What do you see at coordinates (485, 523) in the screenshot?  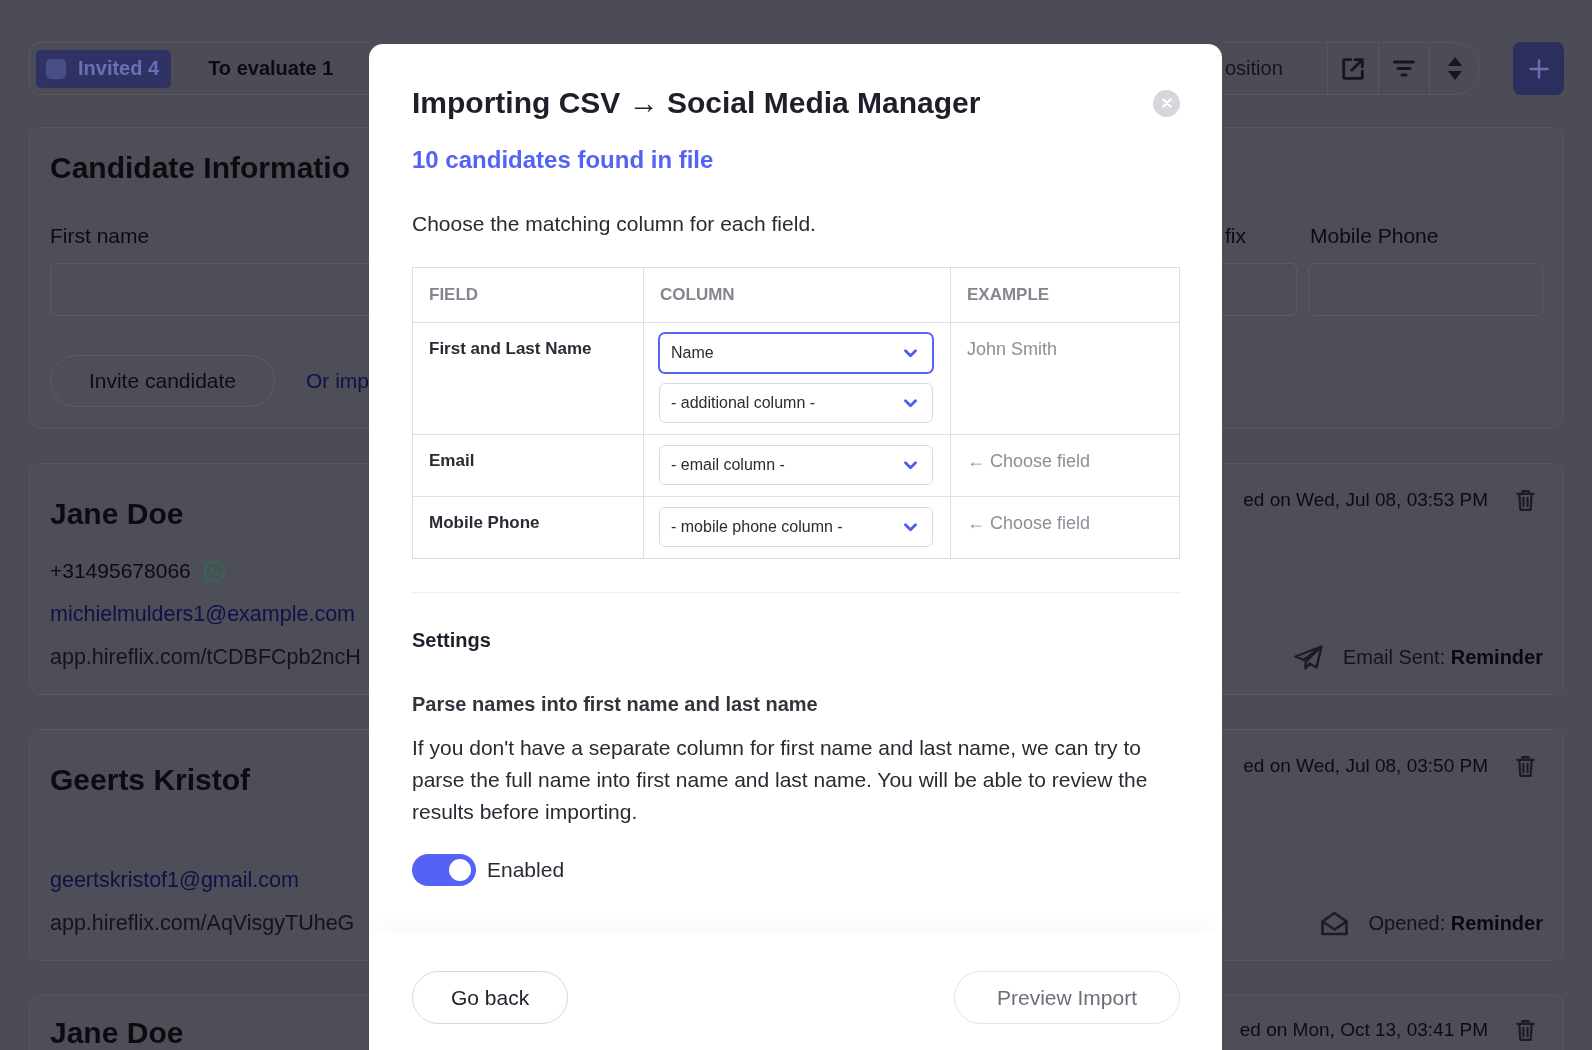 I see `field-name: Mobile Phone` at bounding box center [485, 523].